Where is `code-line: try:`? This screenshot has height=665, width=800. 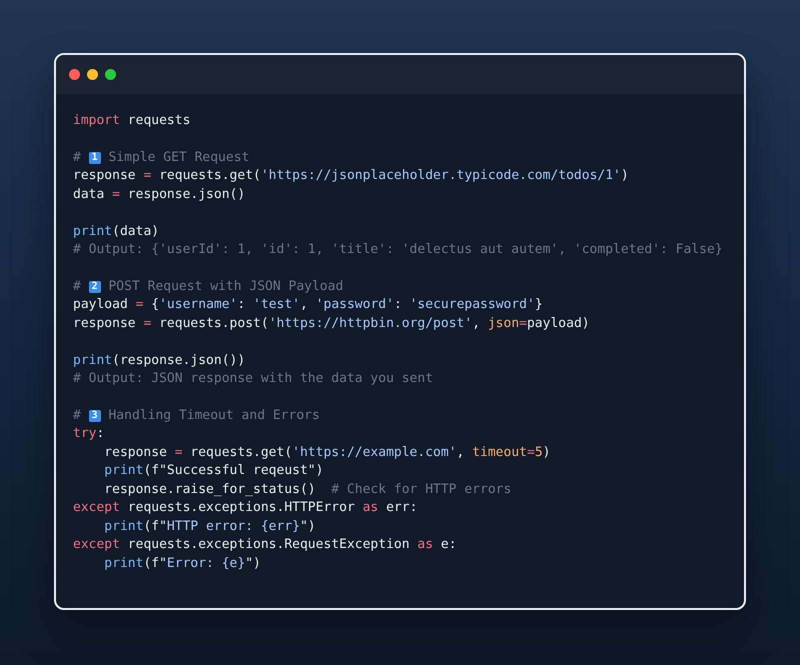 code-line: try: is located at coordinates (88, 434).